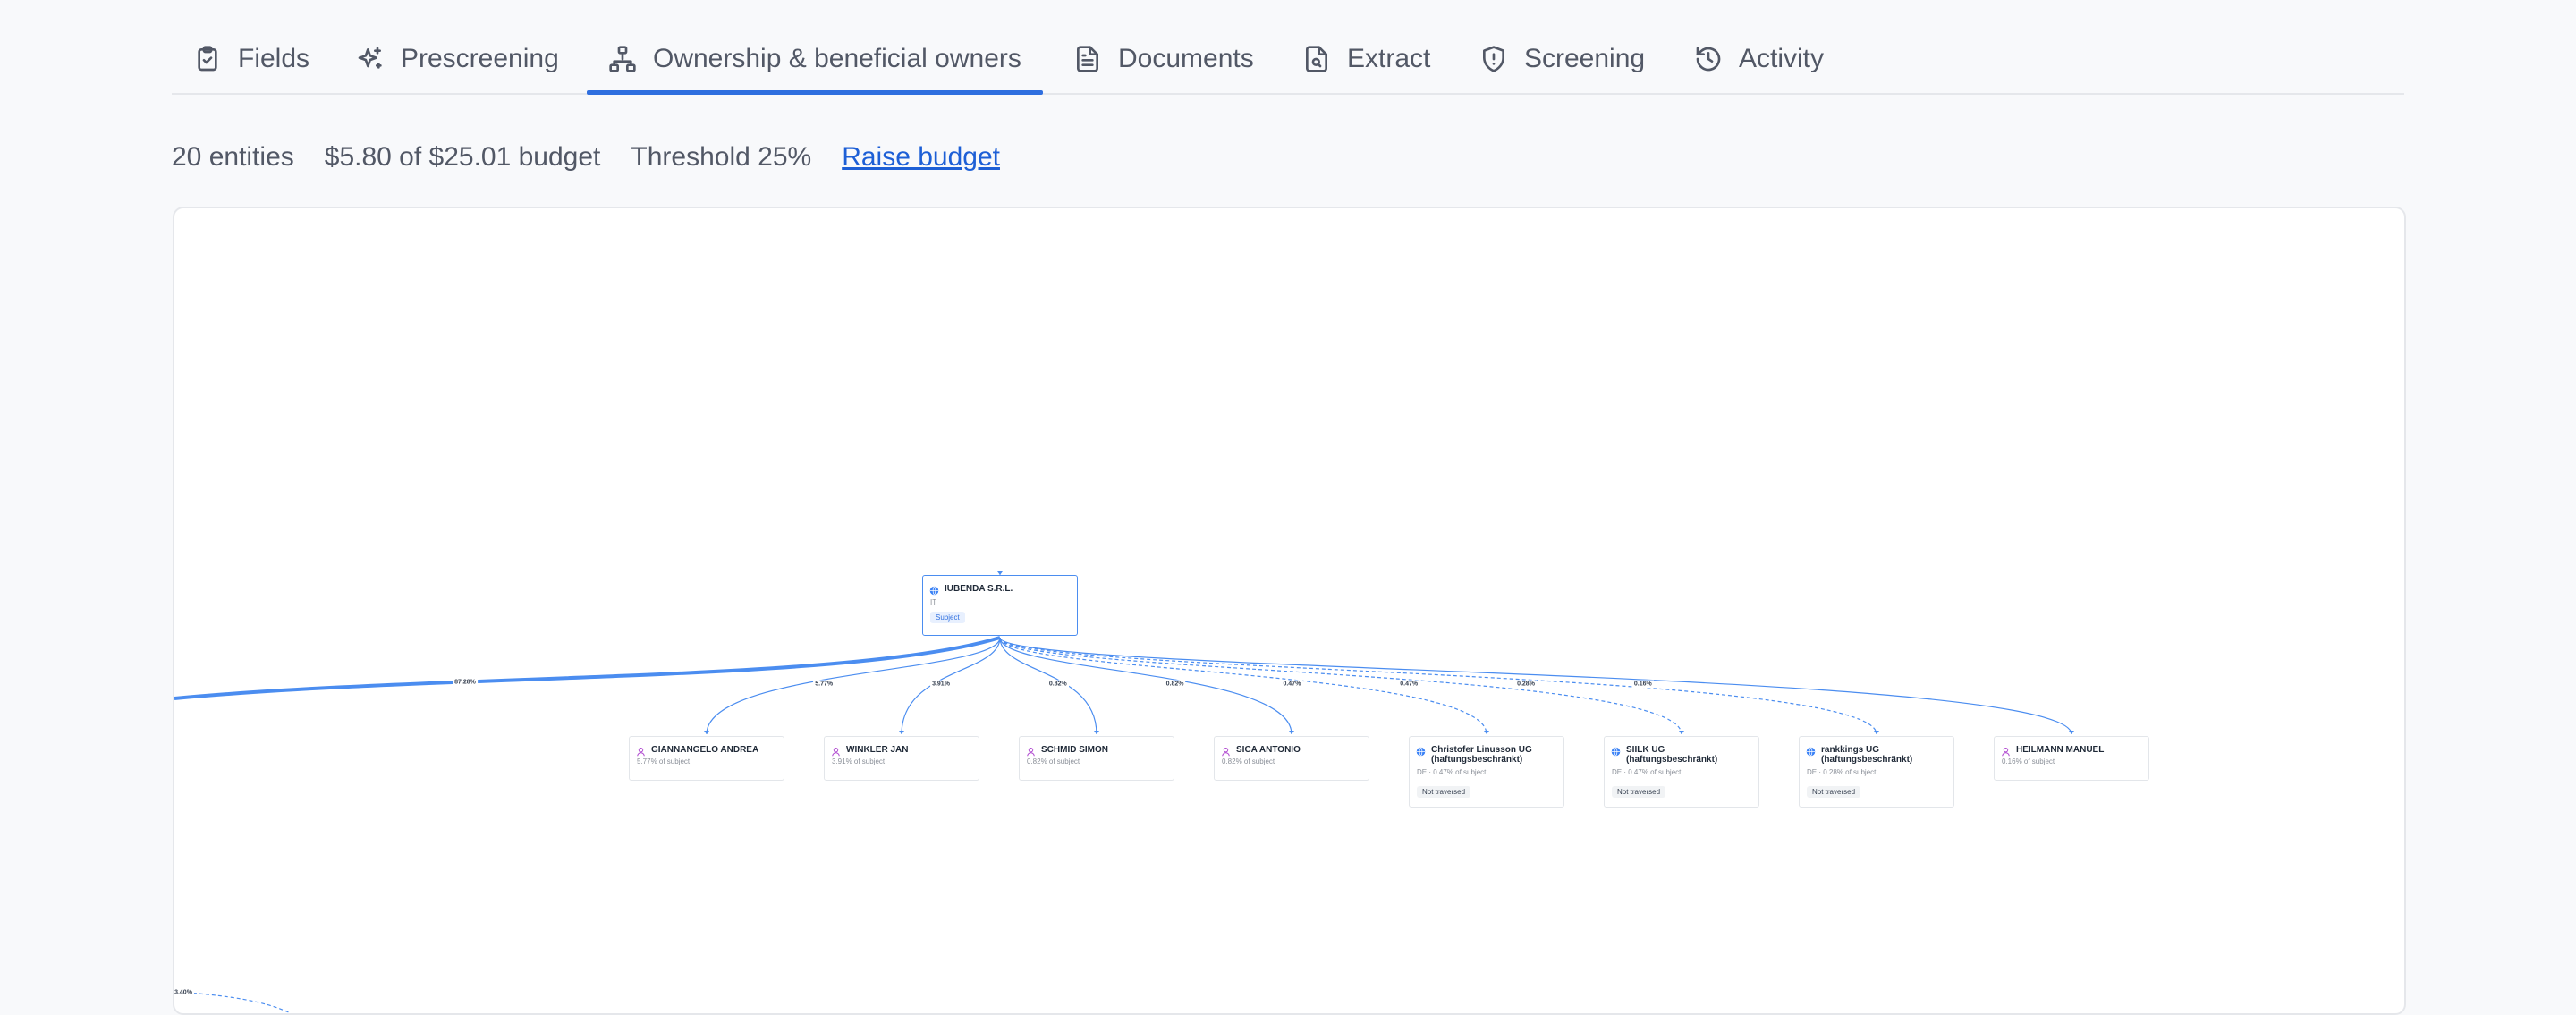 The height and width of the screenshot is (1015, 2576). Describe the element at coordinates (921, 157) in the screenshot. I see `raise-budget-link: Raise budget` at that location.